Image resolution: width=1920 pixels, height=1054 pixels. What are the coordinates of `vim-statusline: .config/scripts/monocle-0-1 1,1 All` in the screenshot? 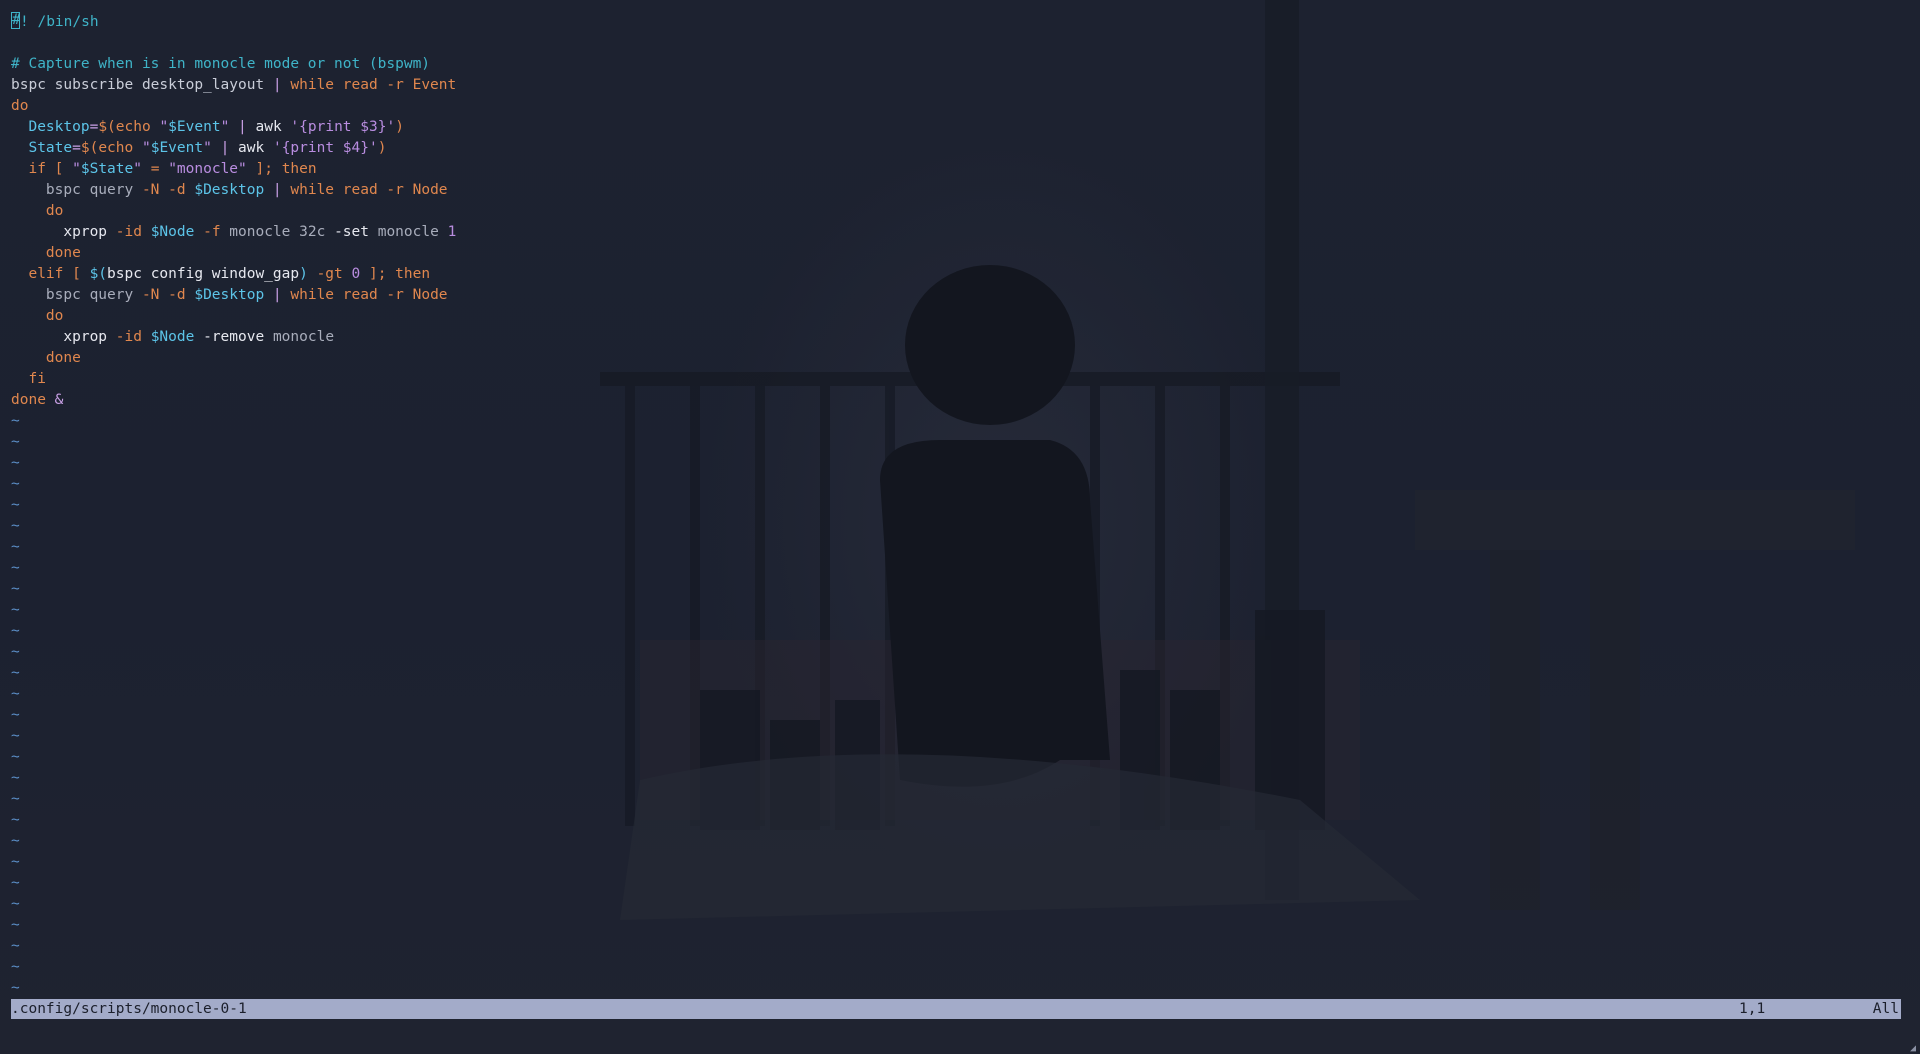 It's located at (956, 1009).